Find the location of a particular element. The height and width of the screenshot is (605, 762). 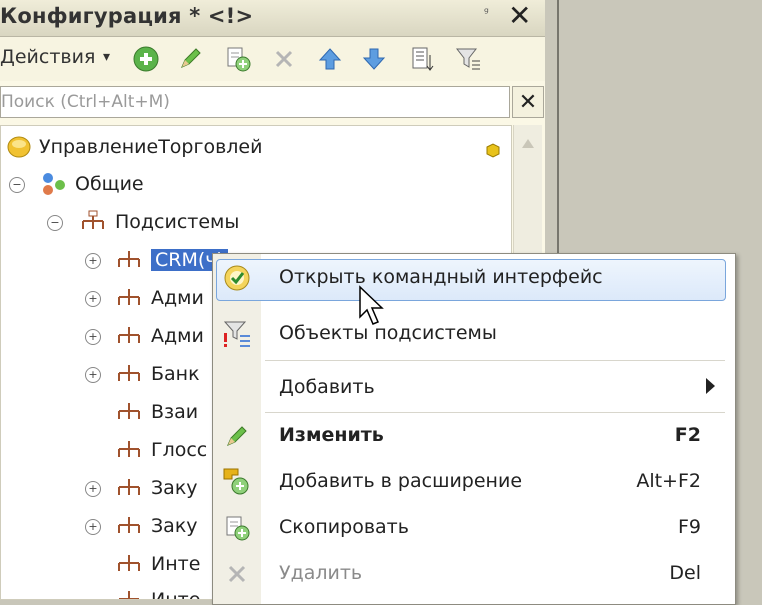

tree-node-subsystems: Подсистемы is located at coordinates (159, 222).